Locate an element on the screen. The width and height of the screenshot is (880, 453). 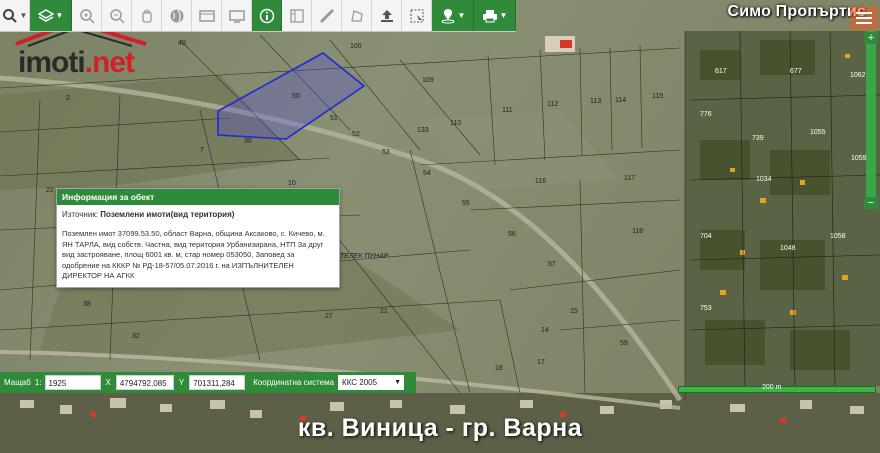
select-area-button is located at coordinates (417, 15).